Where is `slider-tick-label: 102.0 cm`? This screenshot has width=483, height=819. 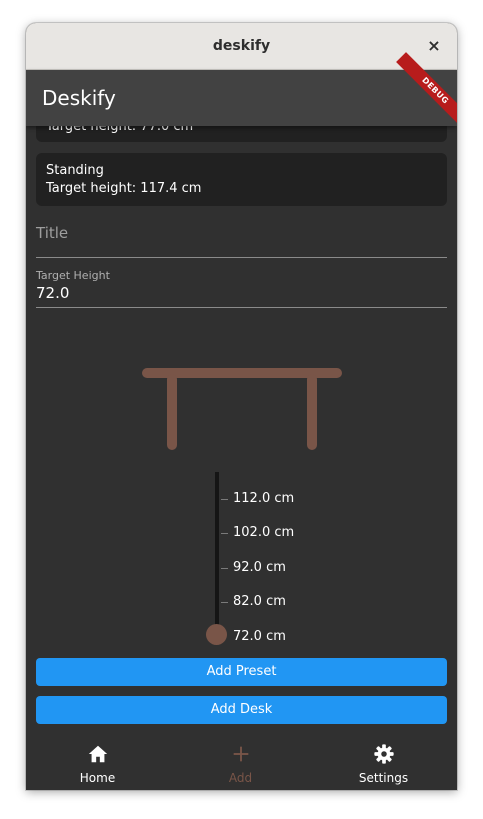 slider-tick-label: 102.0 cm is located at coordinates (264, 532).